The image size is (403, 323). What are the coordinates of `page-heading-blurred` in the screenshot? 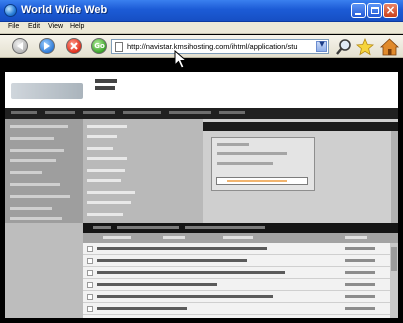 It's located at (125, 84).